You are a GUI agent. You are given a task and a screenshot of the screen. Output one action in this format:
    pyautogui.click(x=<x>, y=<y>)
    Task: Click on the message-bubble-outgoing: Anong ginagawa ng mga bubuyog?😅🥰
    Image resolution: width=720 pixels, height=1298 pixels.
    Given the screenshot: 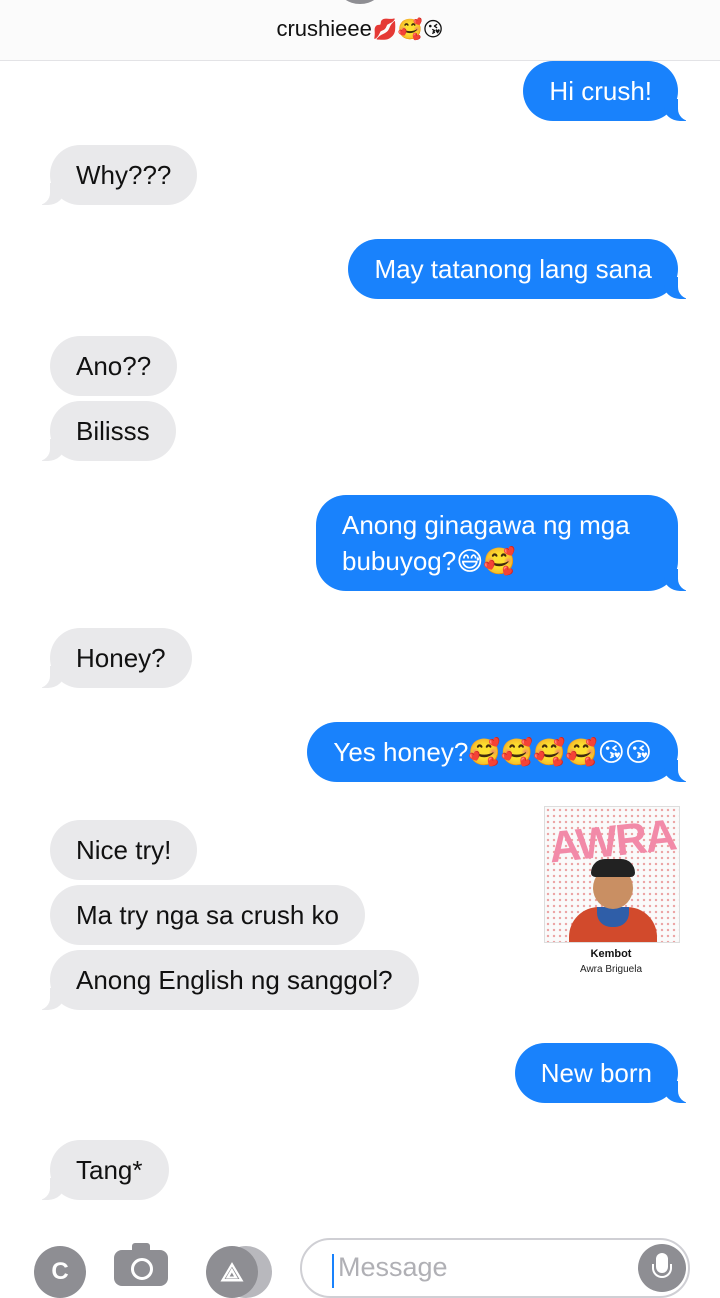 What is the action you would take?
    pyautogui.click(x=507, y=543)
    